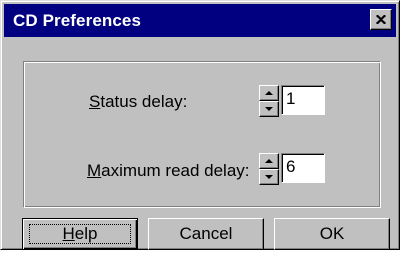  I want to click on status-delay-decrement-button, so click(269, 109).